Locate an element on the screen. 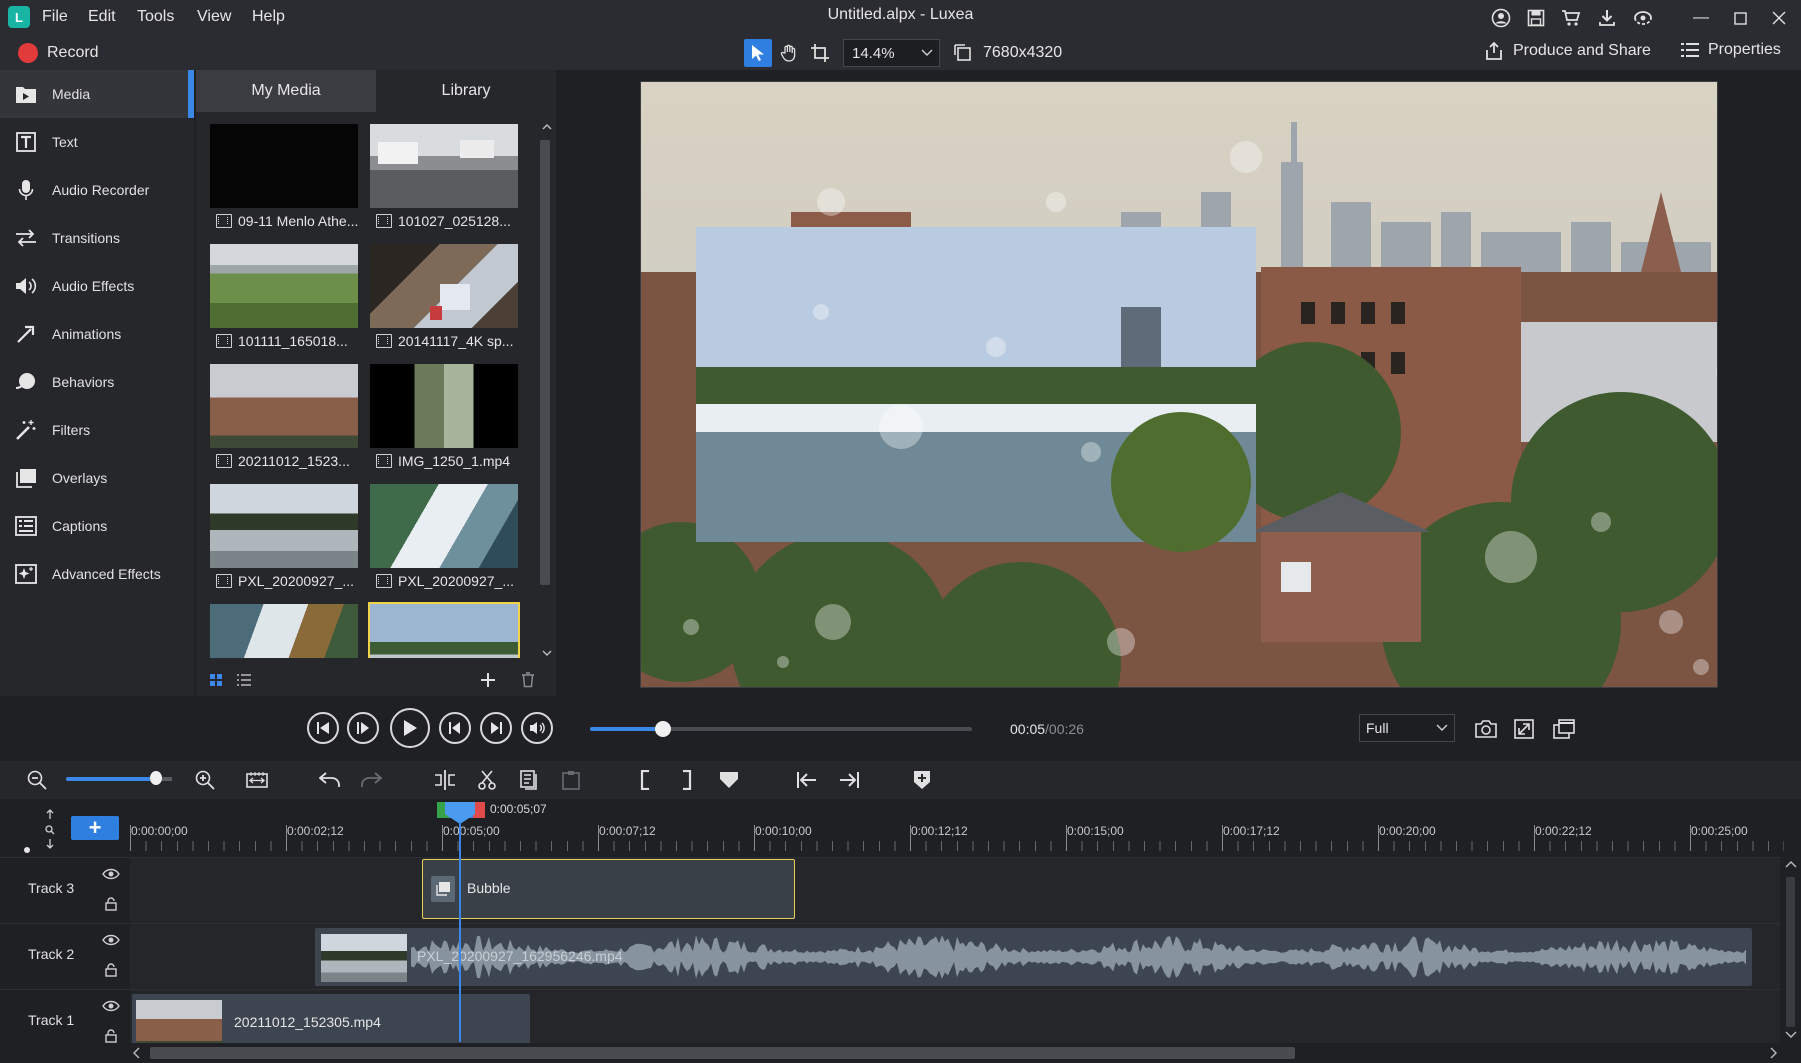  step-back-icon is located at coordinates (323, 728).